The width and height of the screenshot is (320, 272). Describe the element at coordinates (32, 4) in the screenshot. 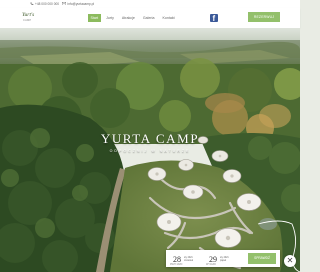

I see `phone-icon` at that location.